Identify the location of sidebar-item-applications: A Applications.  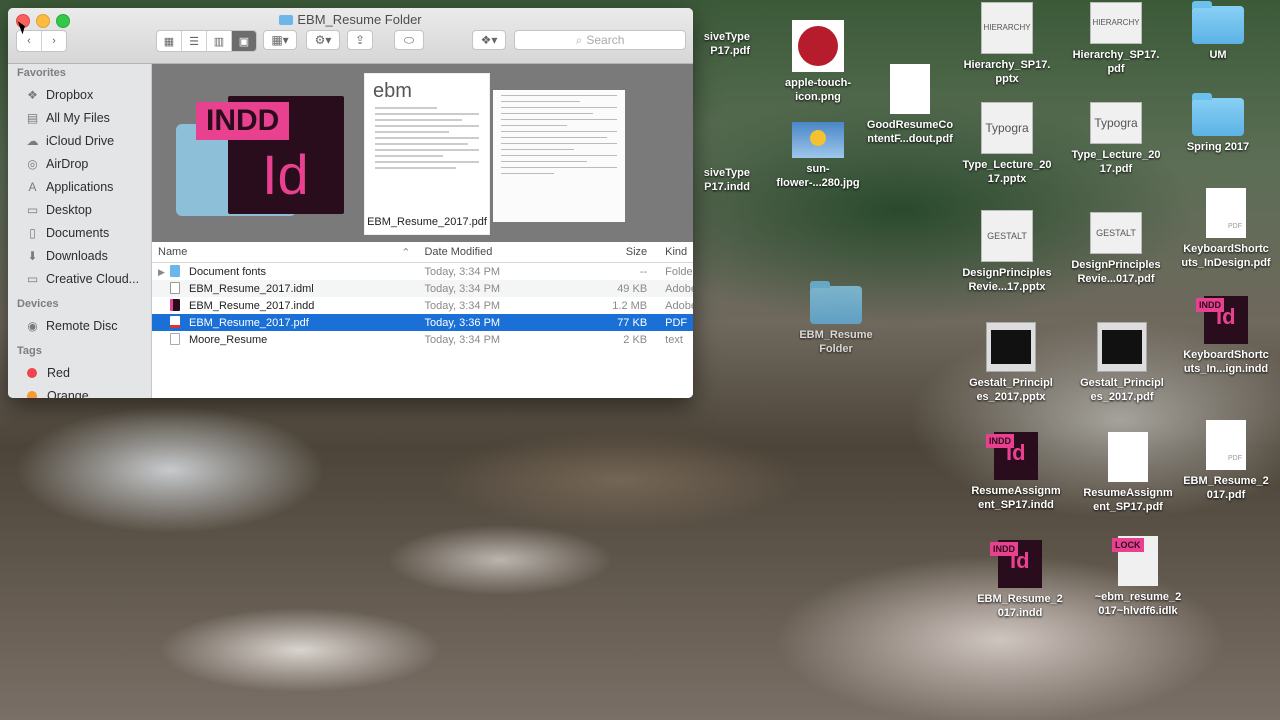
(79, 186).